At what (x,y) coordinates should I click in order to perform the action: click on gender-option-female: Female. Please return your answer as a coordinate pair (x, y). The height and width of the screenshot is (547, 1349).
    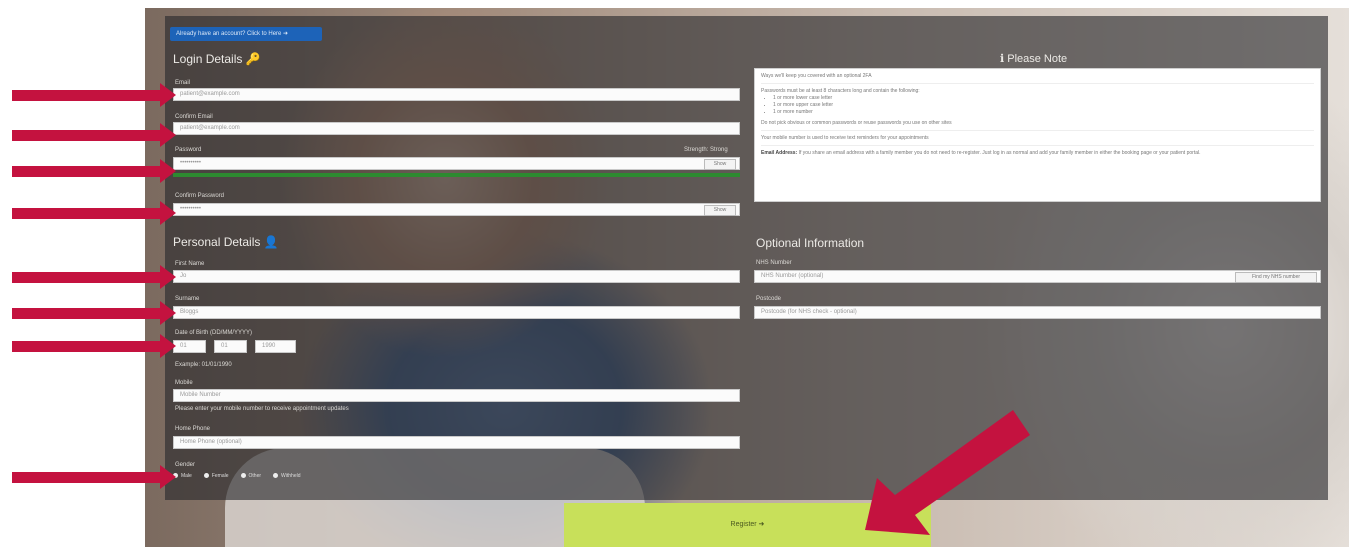
    Looking at the image, I should click on (216, 476).